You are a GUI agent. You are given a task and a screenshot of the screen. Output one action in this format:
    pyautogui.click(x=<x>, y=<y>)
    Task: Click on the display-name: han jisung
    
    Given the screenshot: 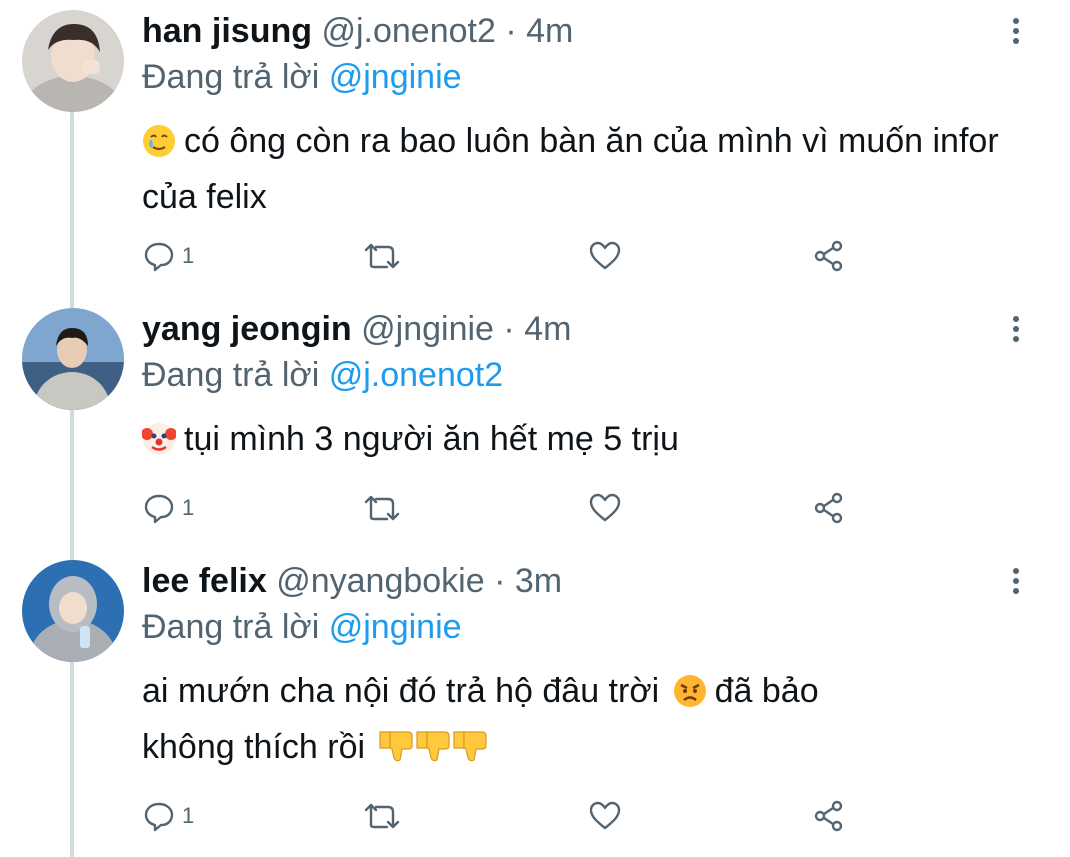 What is the action you would take?
    pyautogui.click(x=227, y=31)
    